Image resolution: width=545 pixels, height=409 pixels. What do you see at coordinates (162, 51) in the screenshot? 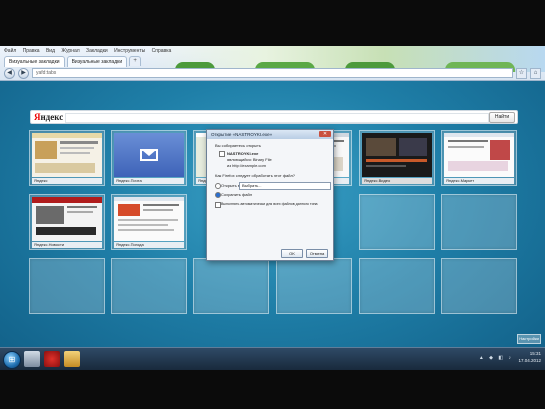
I see `menu-help: Справка` at bounding box center [162, 51].